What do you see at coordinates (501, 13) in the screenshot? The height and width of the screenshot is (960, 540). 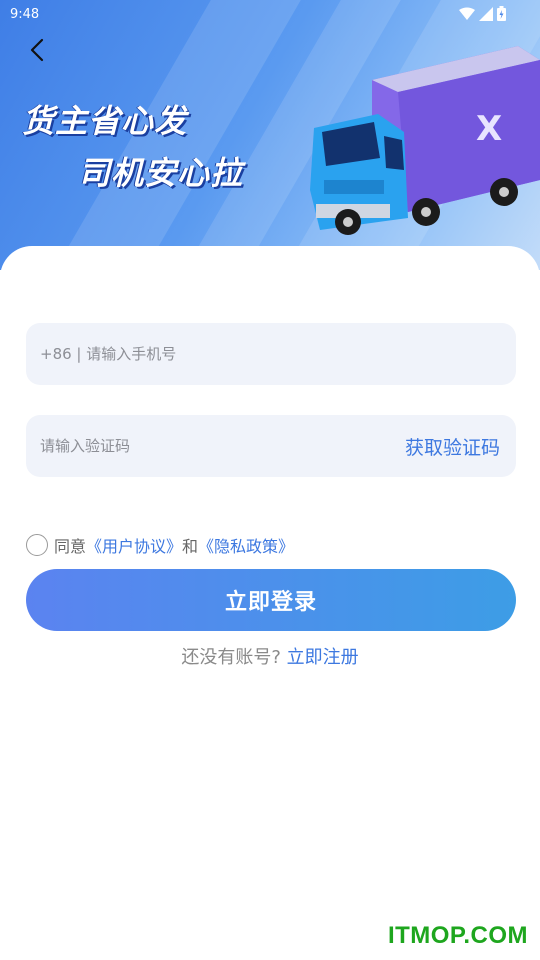 I see `battery-icon` at bounding box center [501, 13].